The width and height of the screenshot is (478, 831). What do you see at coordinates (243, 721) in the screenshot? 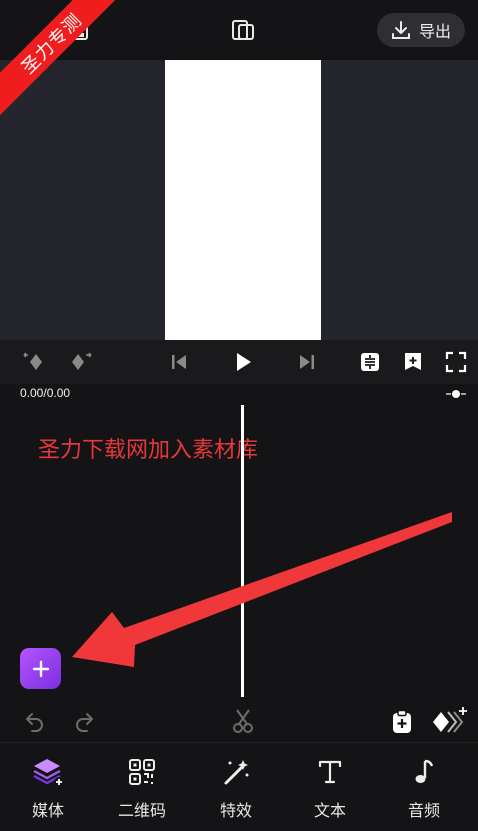
I see `split-scissors-icon` at bounding box center [243, 721].